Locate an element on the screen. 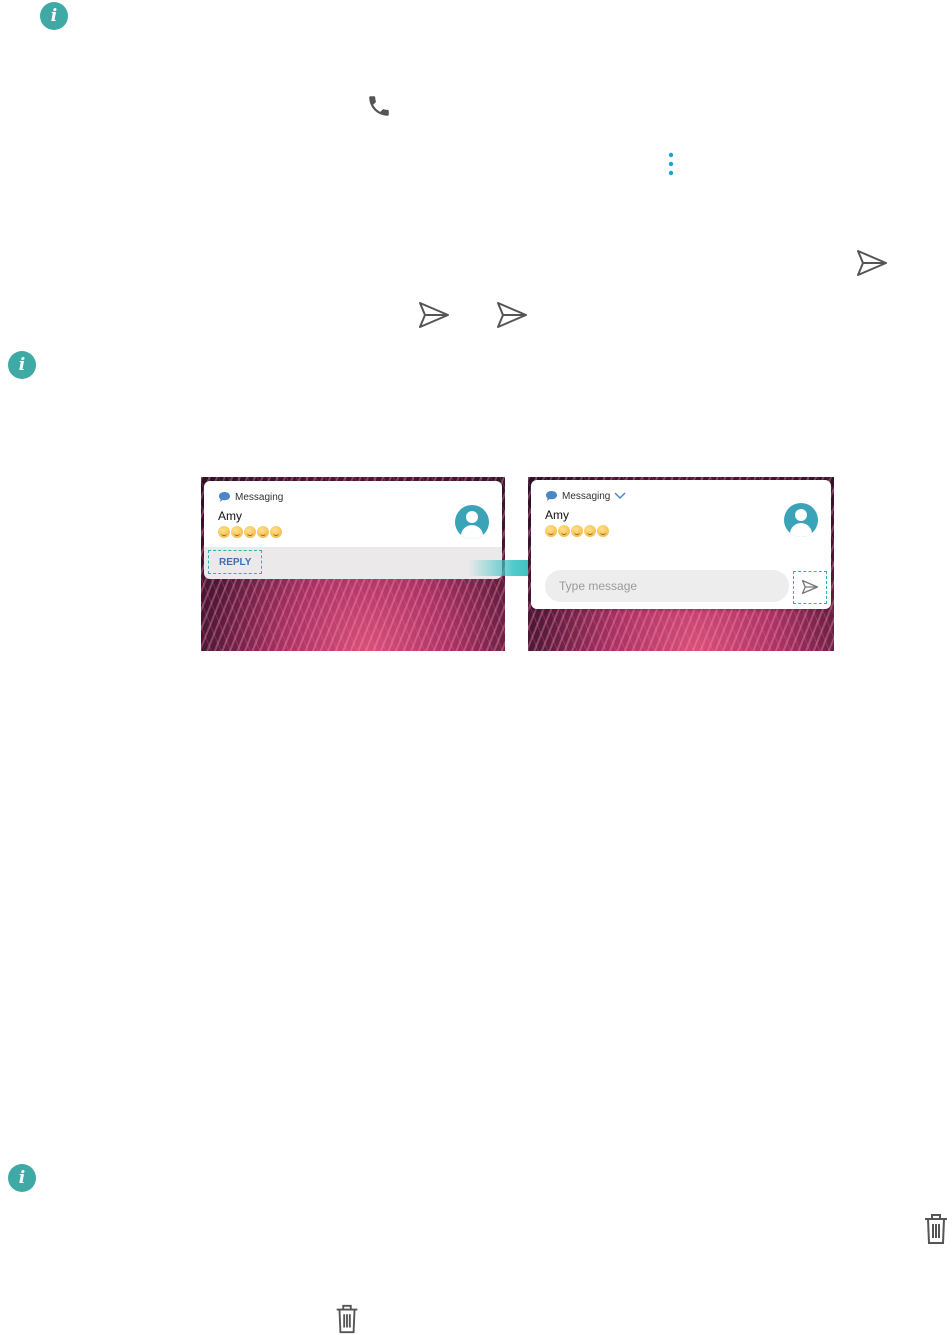  message-input-placeholder: Type message is located at coordinates (598, 586).